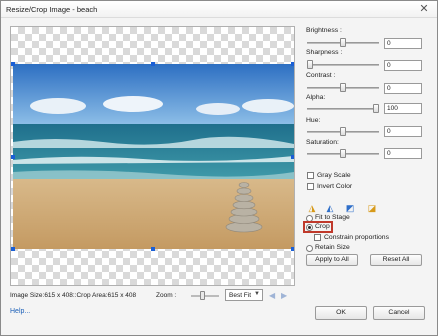  What do you see at coordinates (403, 153) in the screenshot?
I see `saturation-field: 0` at bounding box center [403, 153].